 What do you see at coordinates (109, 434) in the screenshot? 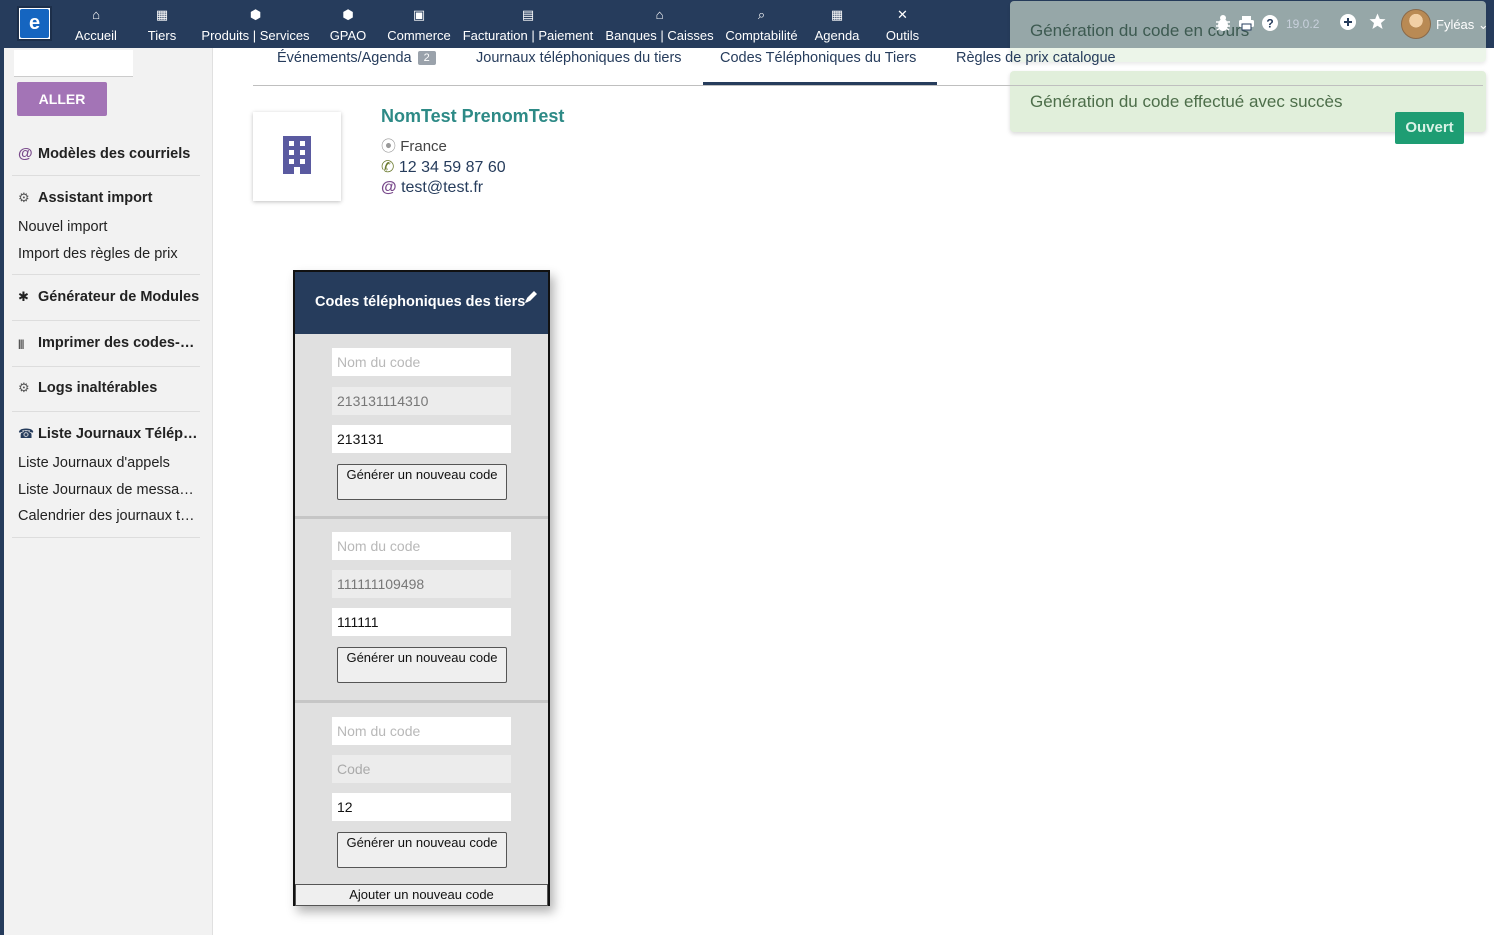
I see `sidebar-section-phone-journals: ☎Liste Journaux Téléphoniques` at bounding box center [109, 434].